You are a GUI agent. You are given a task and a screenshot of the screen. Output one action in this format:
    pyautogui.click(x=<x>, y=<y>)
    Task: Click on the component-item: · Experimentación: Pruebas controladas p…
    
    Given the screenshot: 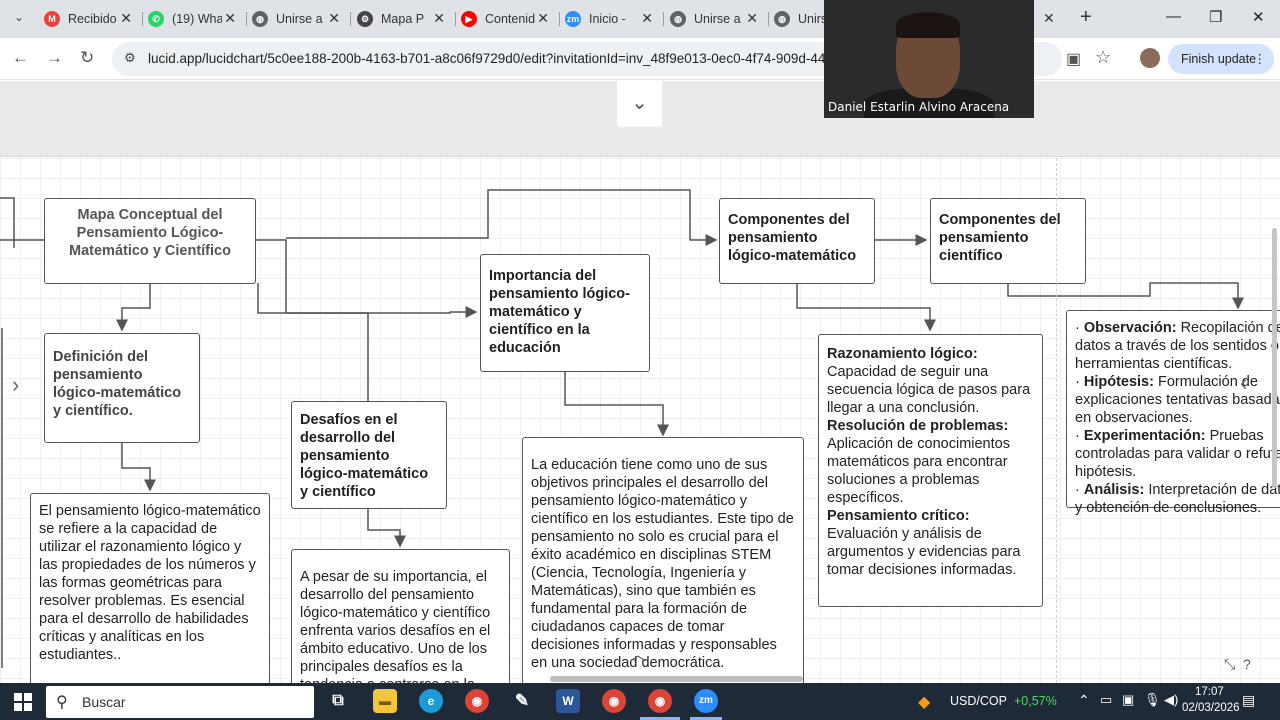 What is the action you would take?
    pyautogui.click(x=1177, y=454)
    